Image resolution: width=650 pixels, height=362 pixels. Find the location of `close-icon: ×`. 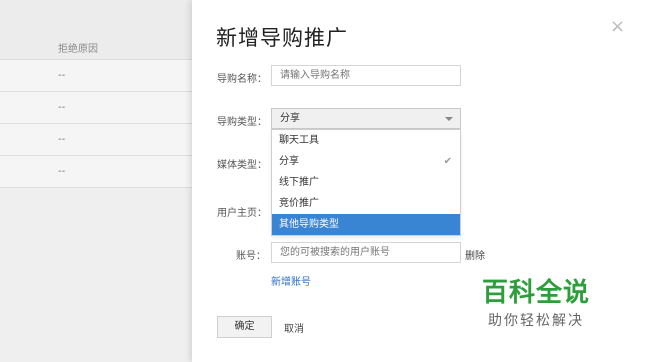

close-icon: × is located at coordinates (617, 27).